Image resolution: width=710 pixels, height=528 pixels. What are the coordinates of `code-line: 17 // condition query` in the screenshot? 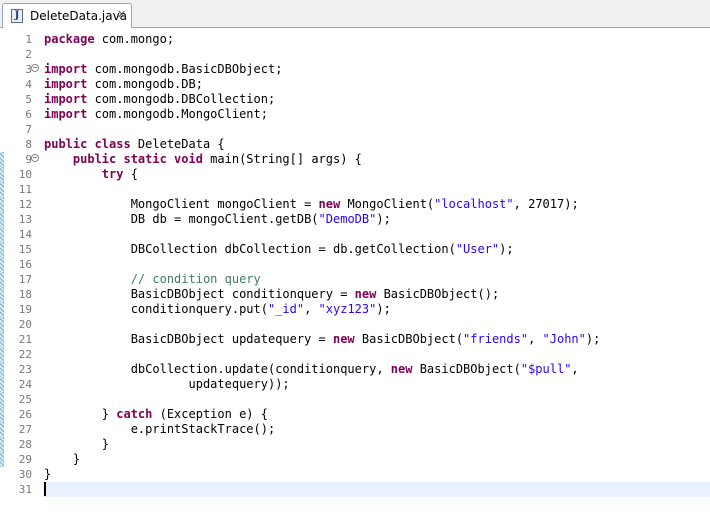 It's located at (355, 279).